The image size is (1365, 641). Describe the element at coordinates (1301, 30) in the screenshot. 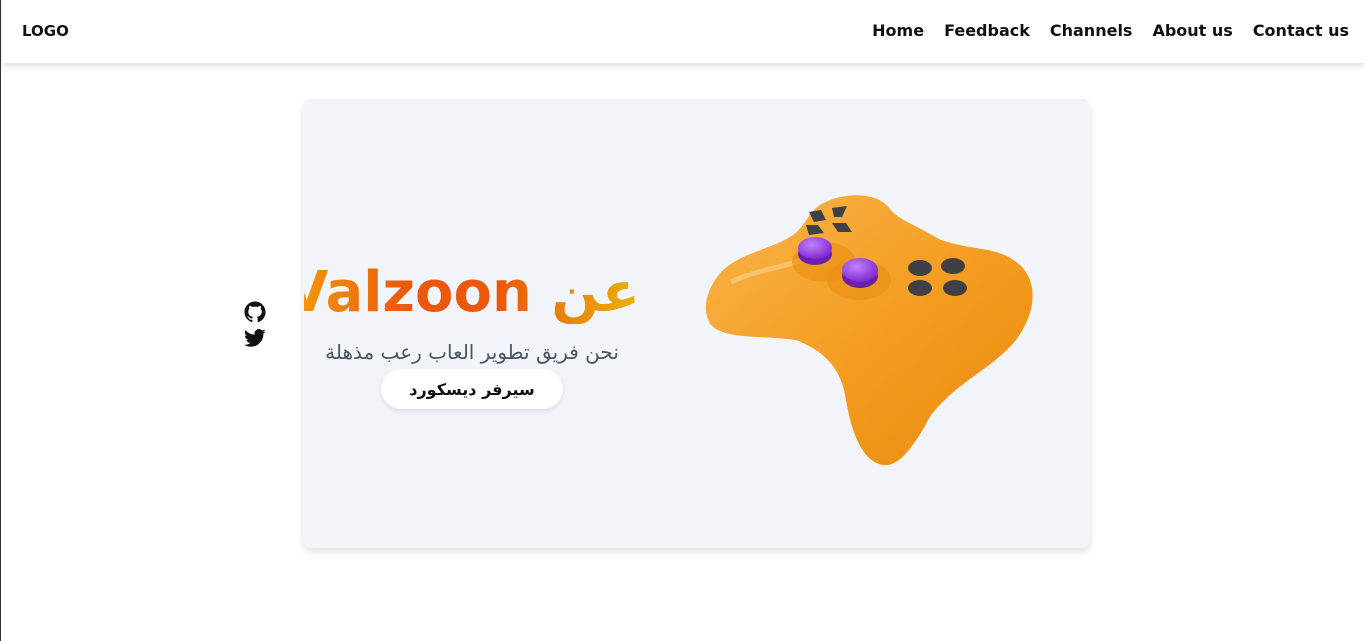

I see `nav-contact-us: Contact us` at that location.